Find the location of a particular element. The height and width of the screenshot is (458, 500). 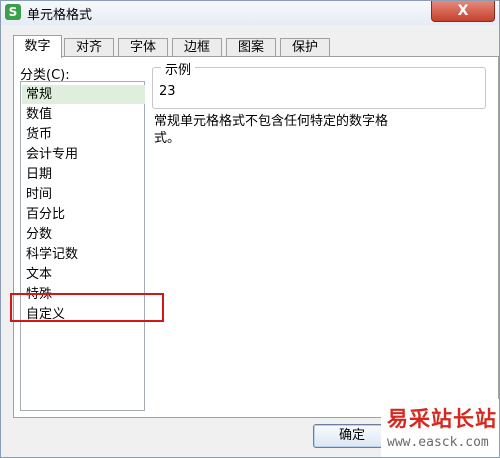

tab-border: 边框 is located at coordinates (197, 47).